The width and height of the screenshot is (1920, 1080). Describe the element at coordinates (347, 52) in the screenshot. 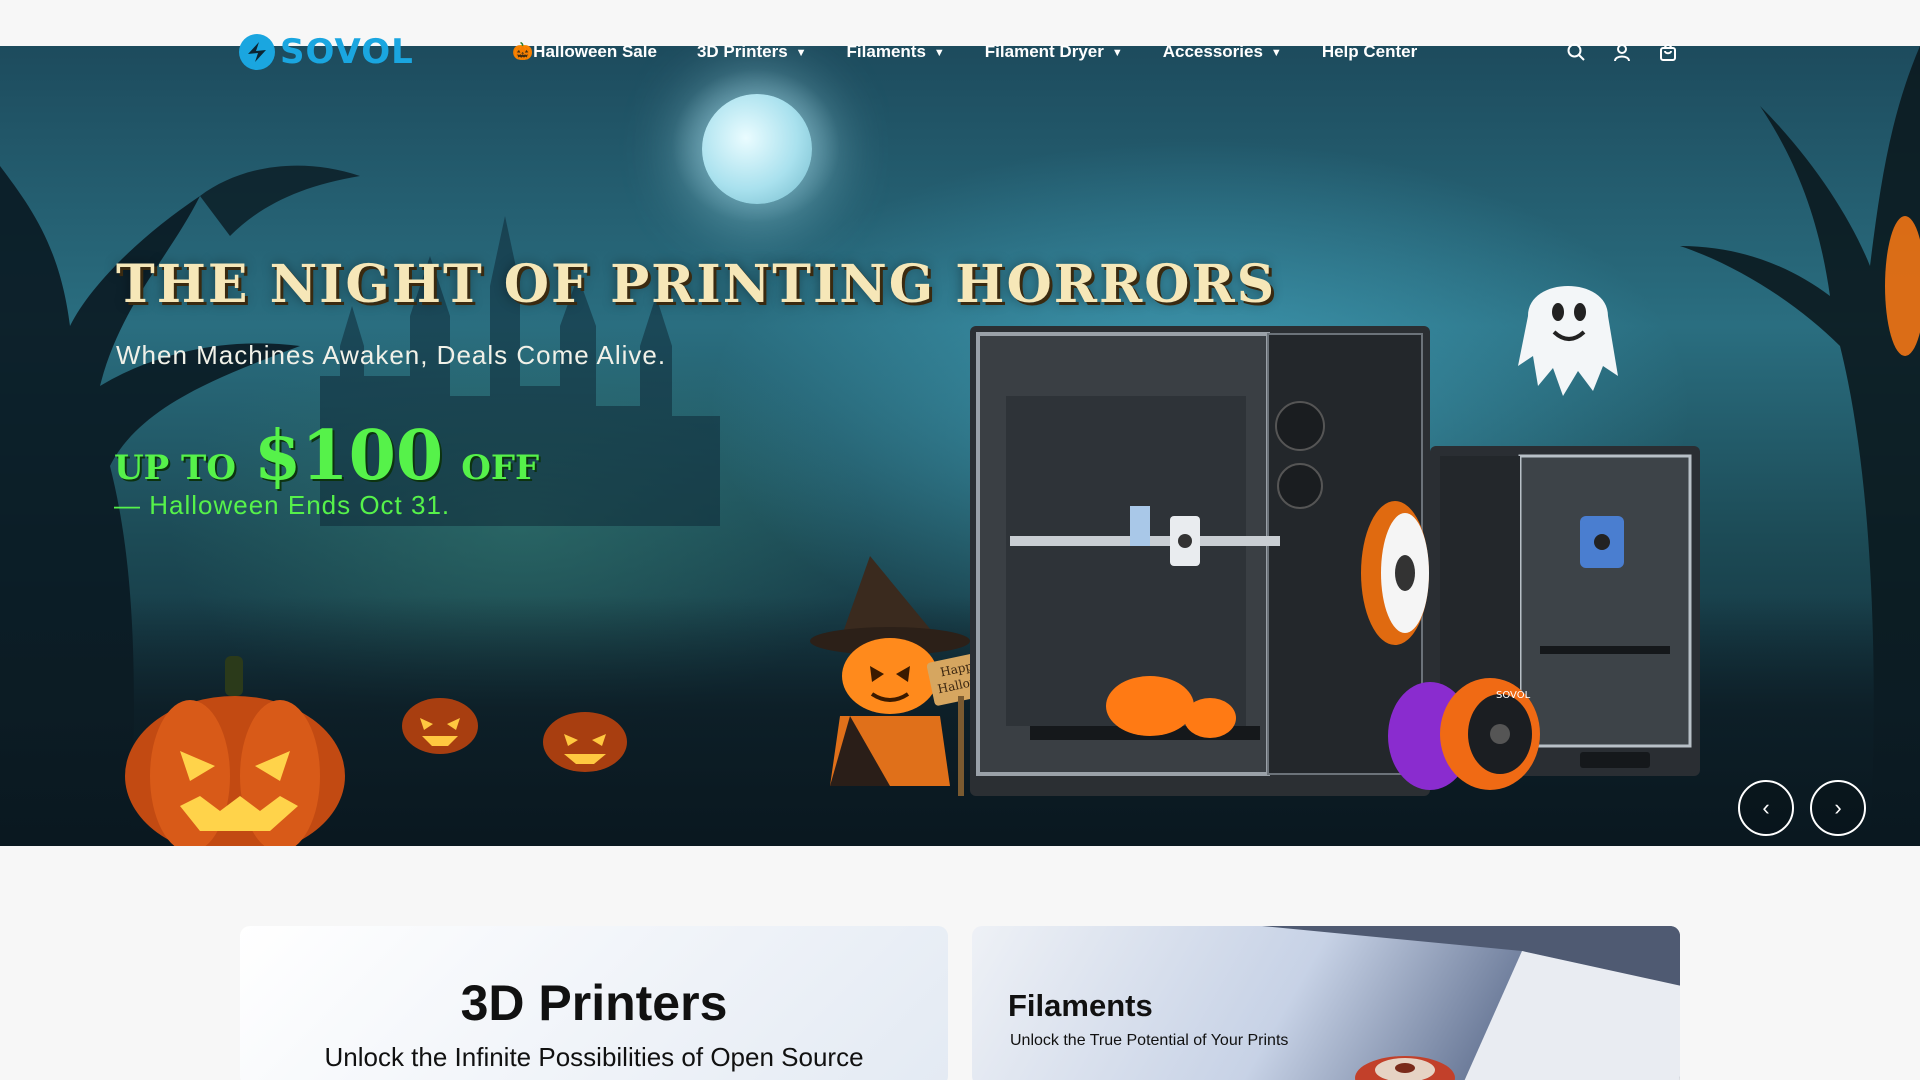

I see `logo-text: SOVOL` at that location.